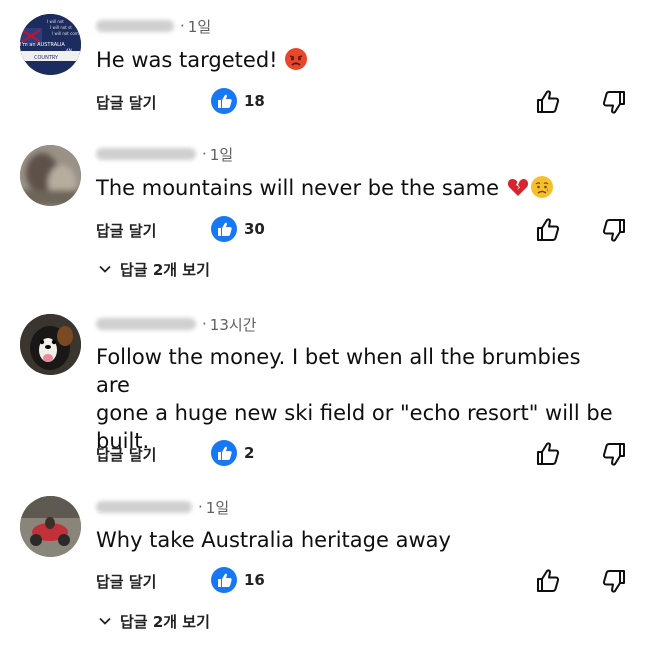 The image size is (652, 647). Describe the element at coordinates (356, 62) in the screenshot. I see `comment-text: He was targeted!` at that location.